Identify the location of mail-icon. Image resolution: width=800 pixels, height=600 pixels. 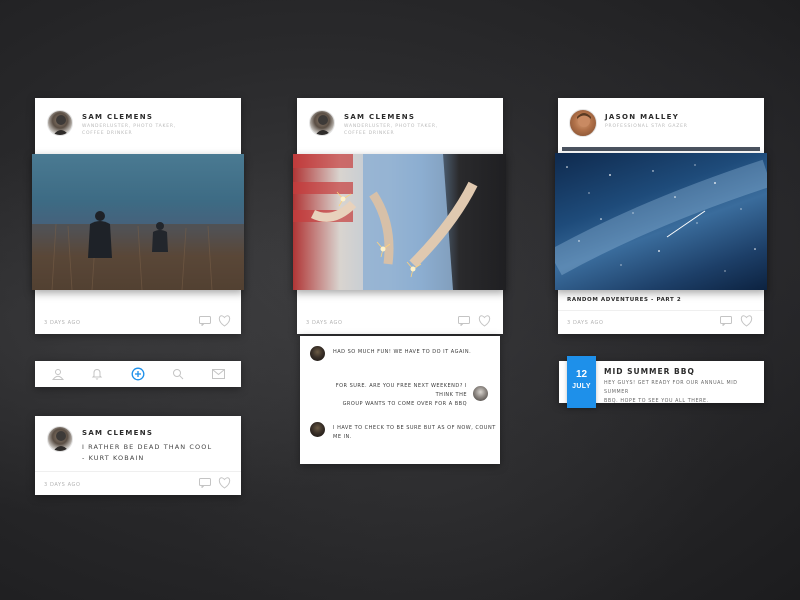
(218, 374).